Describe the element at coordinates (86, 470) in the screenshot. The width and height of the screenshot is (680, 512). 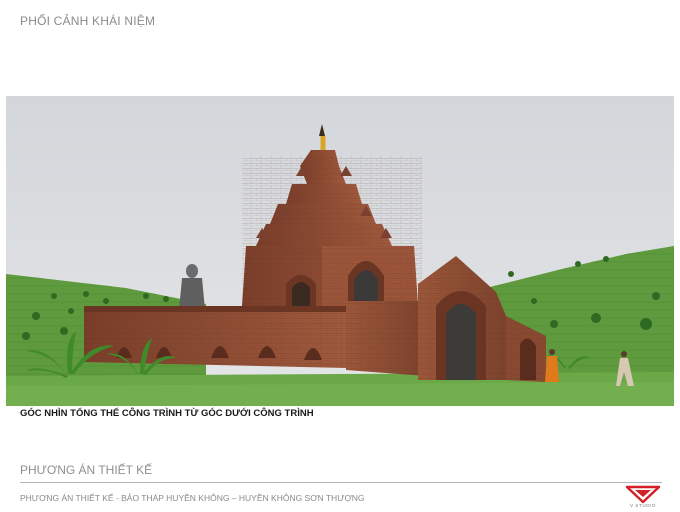
I see `section-title: PHƯƠNG ÁN THIẾT KẾ` at that location.